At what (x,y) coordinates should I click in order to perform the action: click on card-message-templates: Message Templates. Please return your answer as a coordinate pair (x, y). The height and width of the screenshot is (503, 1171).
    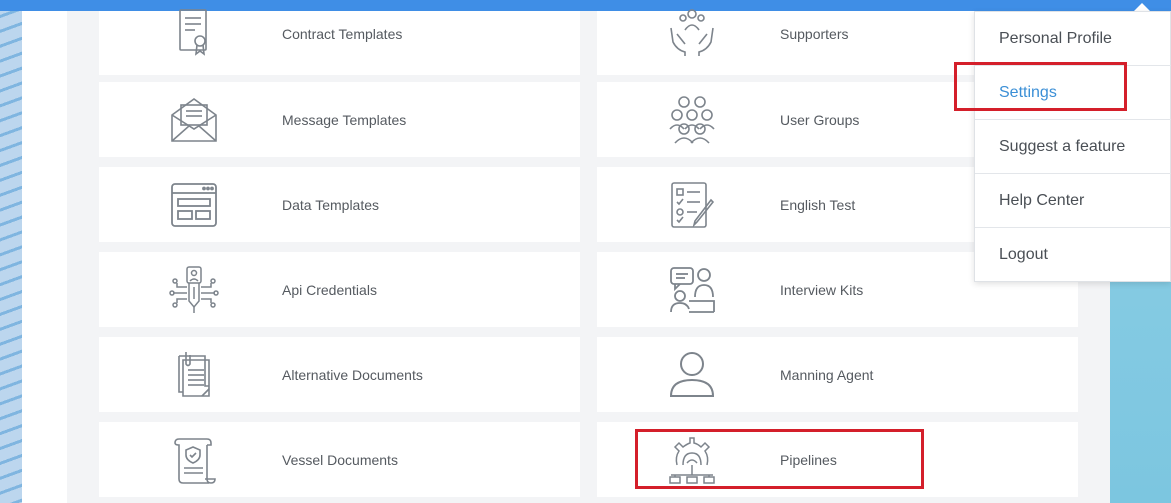
    Looking at the image, I should click on (339, 119).